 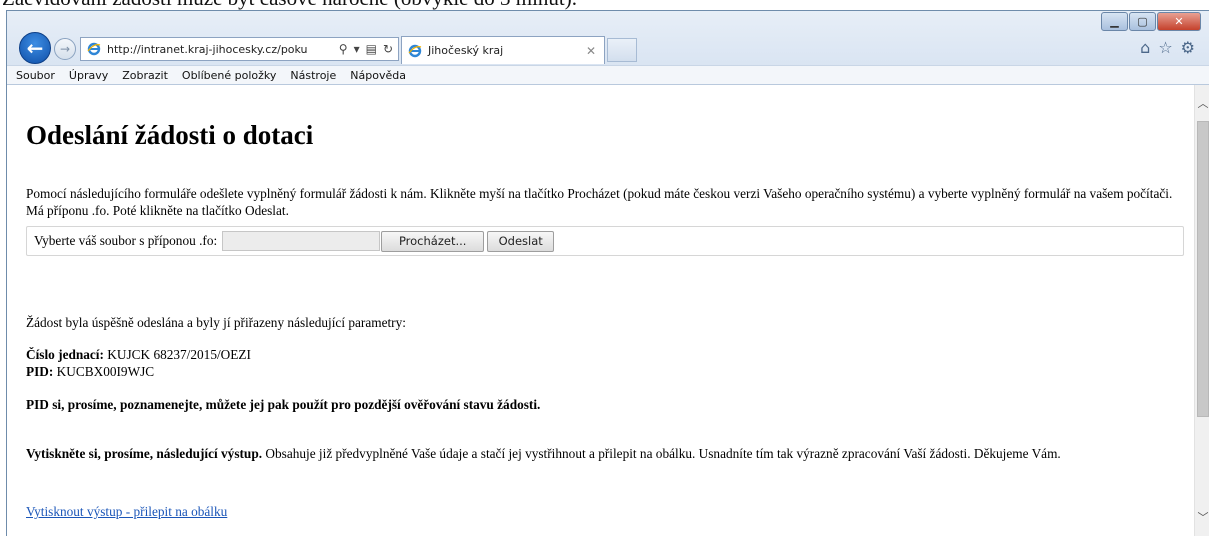 I want to click on menu-zobrazit: Zobrazit, so click(x=145, y=75).